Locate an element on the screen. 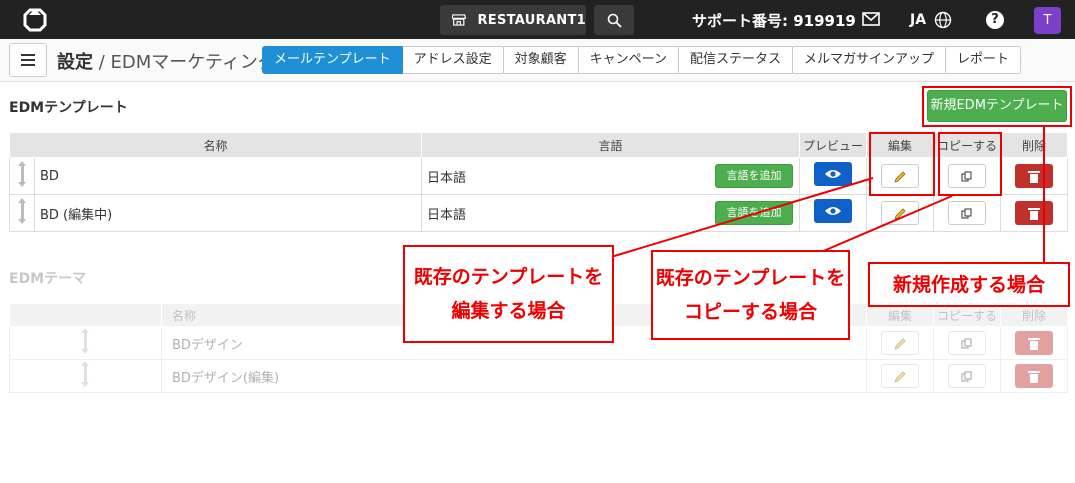 This screenshot has height=483, width=1075. col-name: 名称 is located at coordinates (215, 145).